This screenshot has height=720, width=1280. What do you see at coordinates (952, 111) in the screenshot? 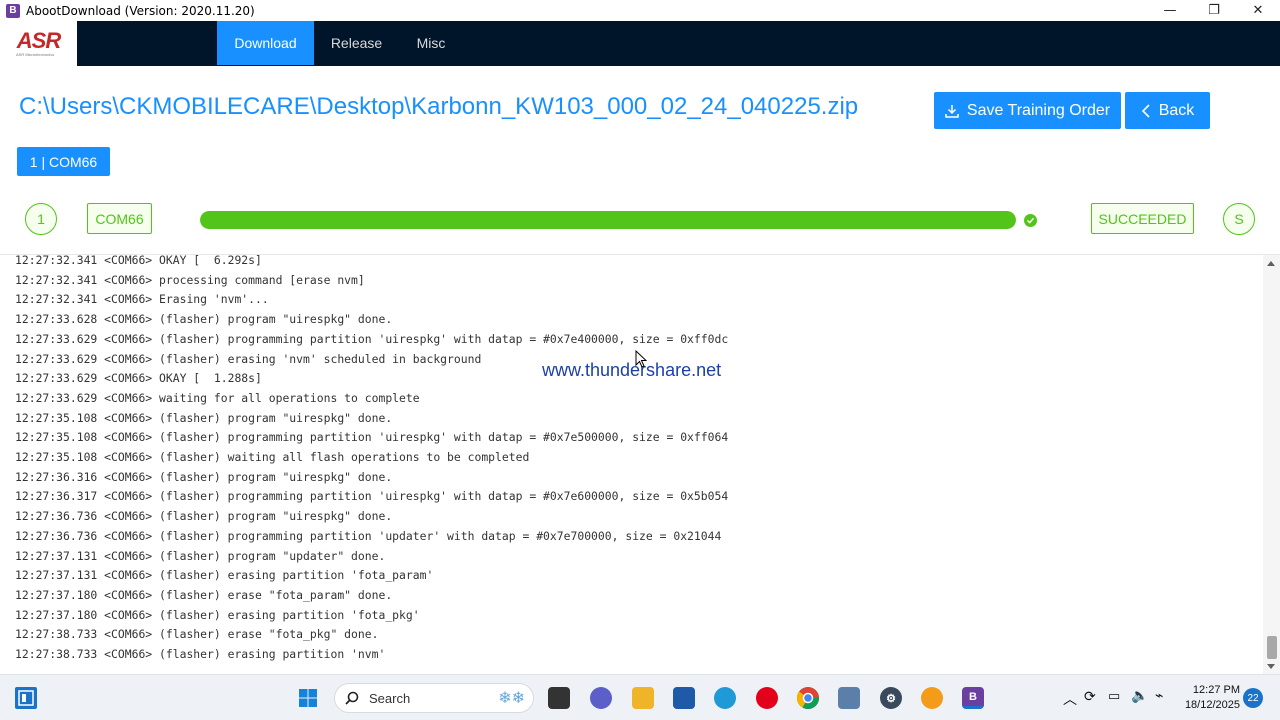
I see `download-icon` at bounding box center [952, 111].